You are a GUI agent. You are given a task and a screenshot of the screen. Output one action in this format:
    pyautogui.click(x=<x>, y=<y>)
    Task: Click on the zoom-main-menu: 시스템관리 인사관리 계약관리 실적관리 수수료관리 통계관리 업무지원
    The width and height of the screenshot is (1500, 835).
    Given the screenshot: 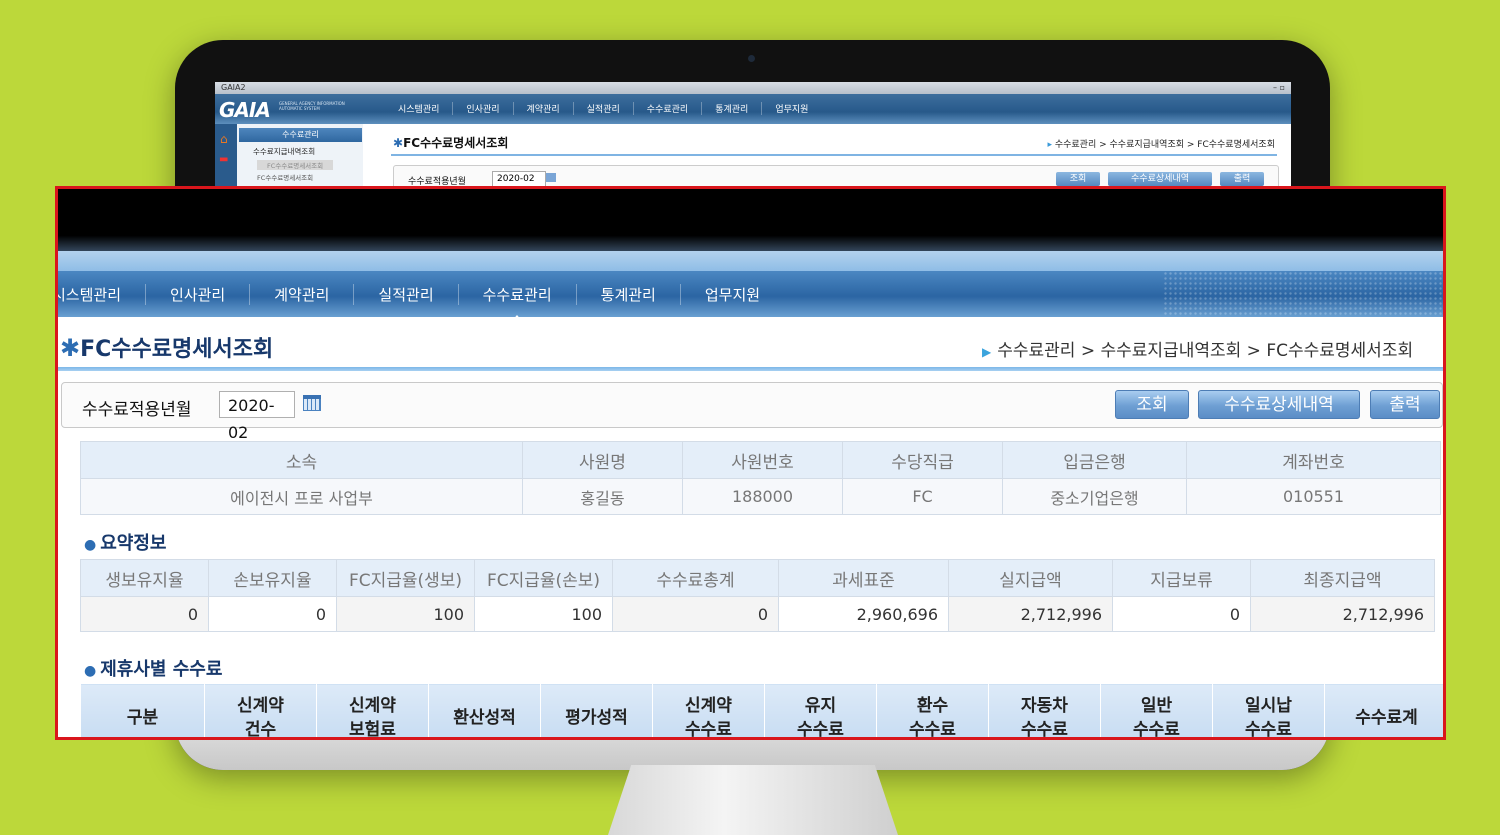 What is the action you would take?
    pyautogui.click(x=750, y=296)
    